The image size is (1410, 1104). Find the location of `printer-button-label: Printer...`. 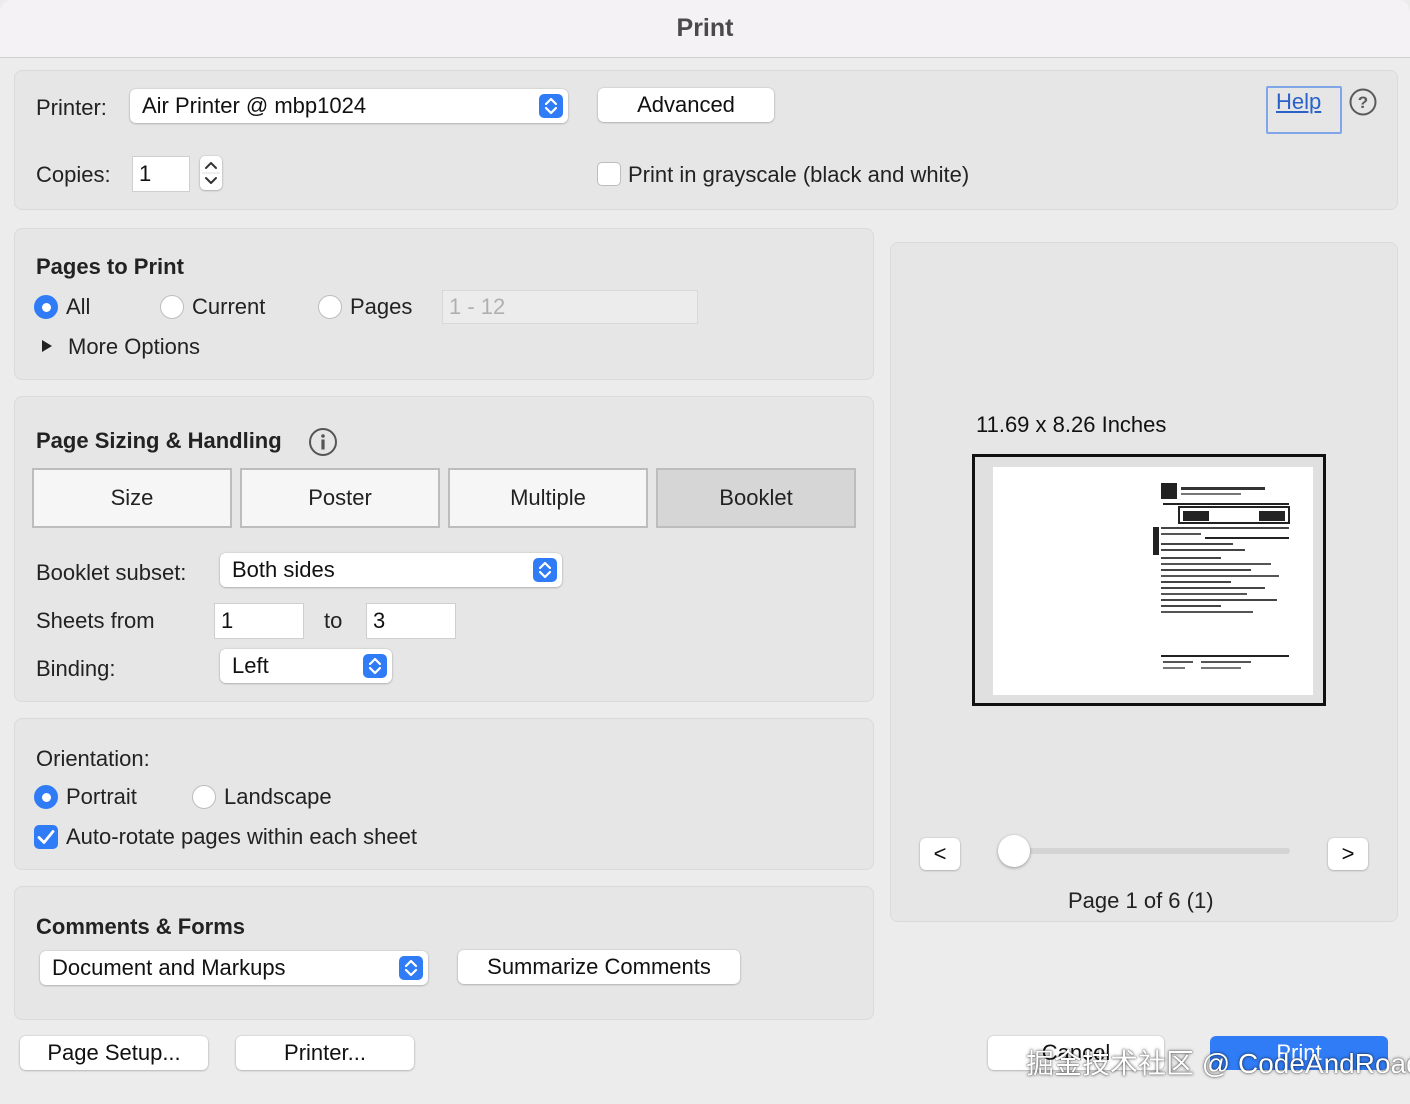

printer-button-label: Printer... is located at coordinates (325, 1052).